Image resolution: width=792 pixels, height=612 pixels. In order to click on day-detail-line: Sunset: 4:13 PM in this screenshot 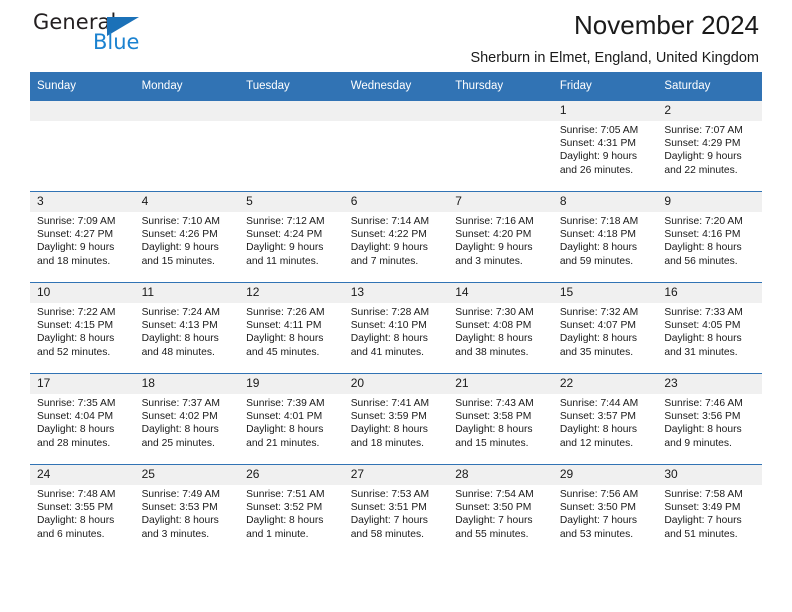, I will do `click(179, 326)`.